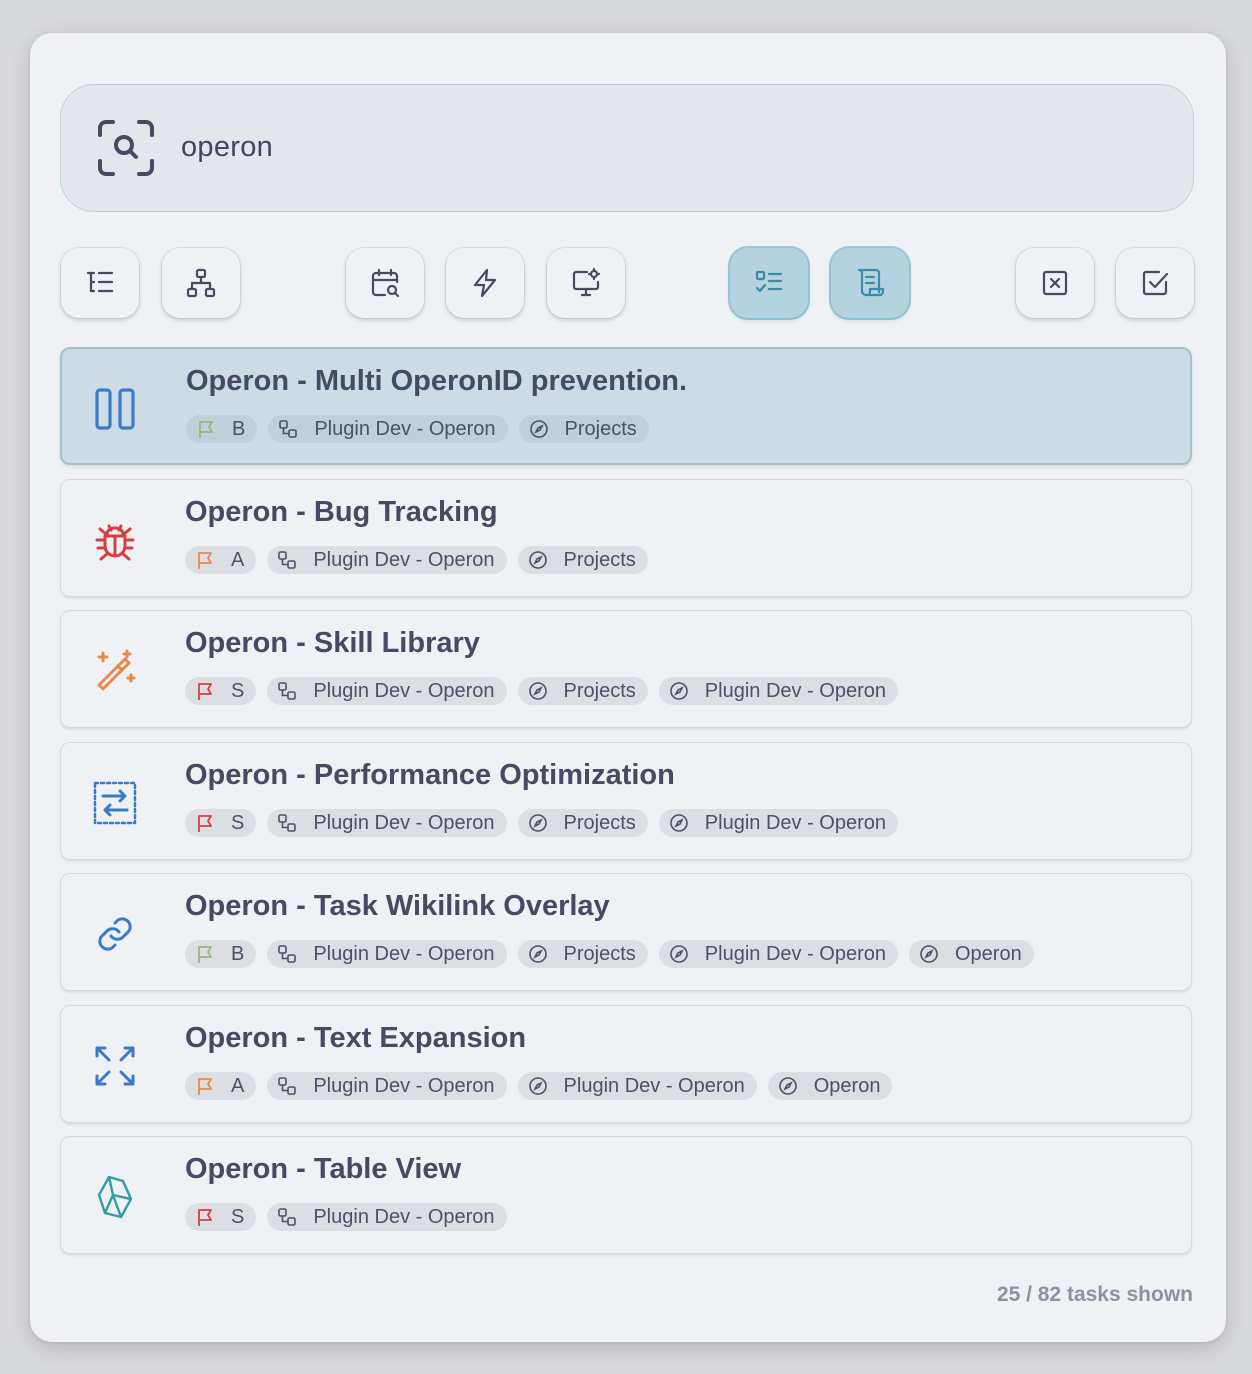 The image size is (1252, 1374). I want to click on close-square-button, so click(1055, 283).